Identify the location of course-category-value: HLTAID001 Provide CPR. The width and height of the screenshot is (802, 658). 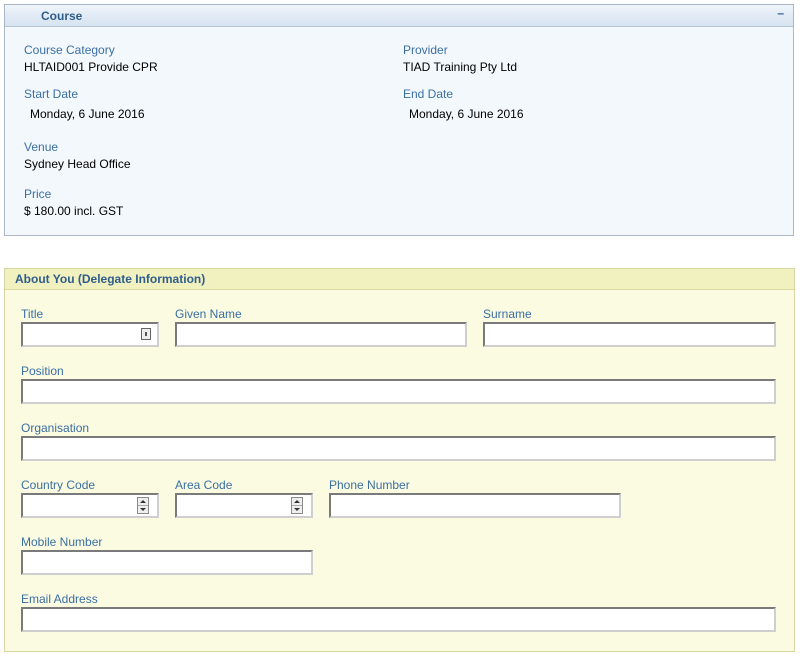
(91, 67).